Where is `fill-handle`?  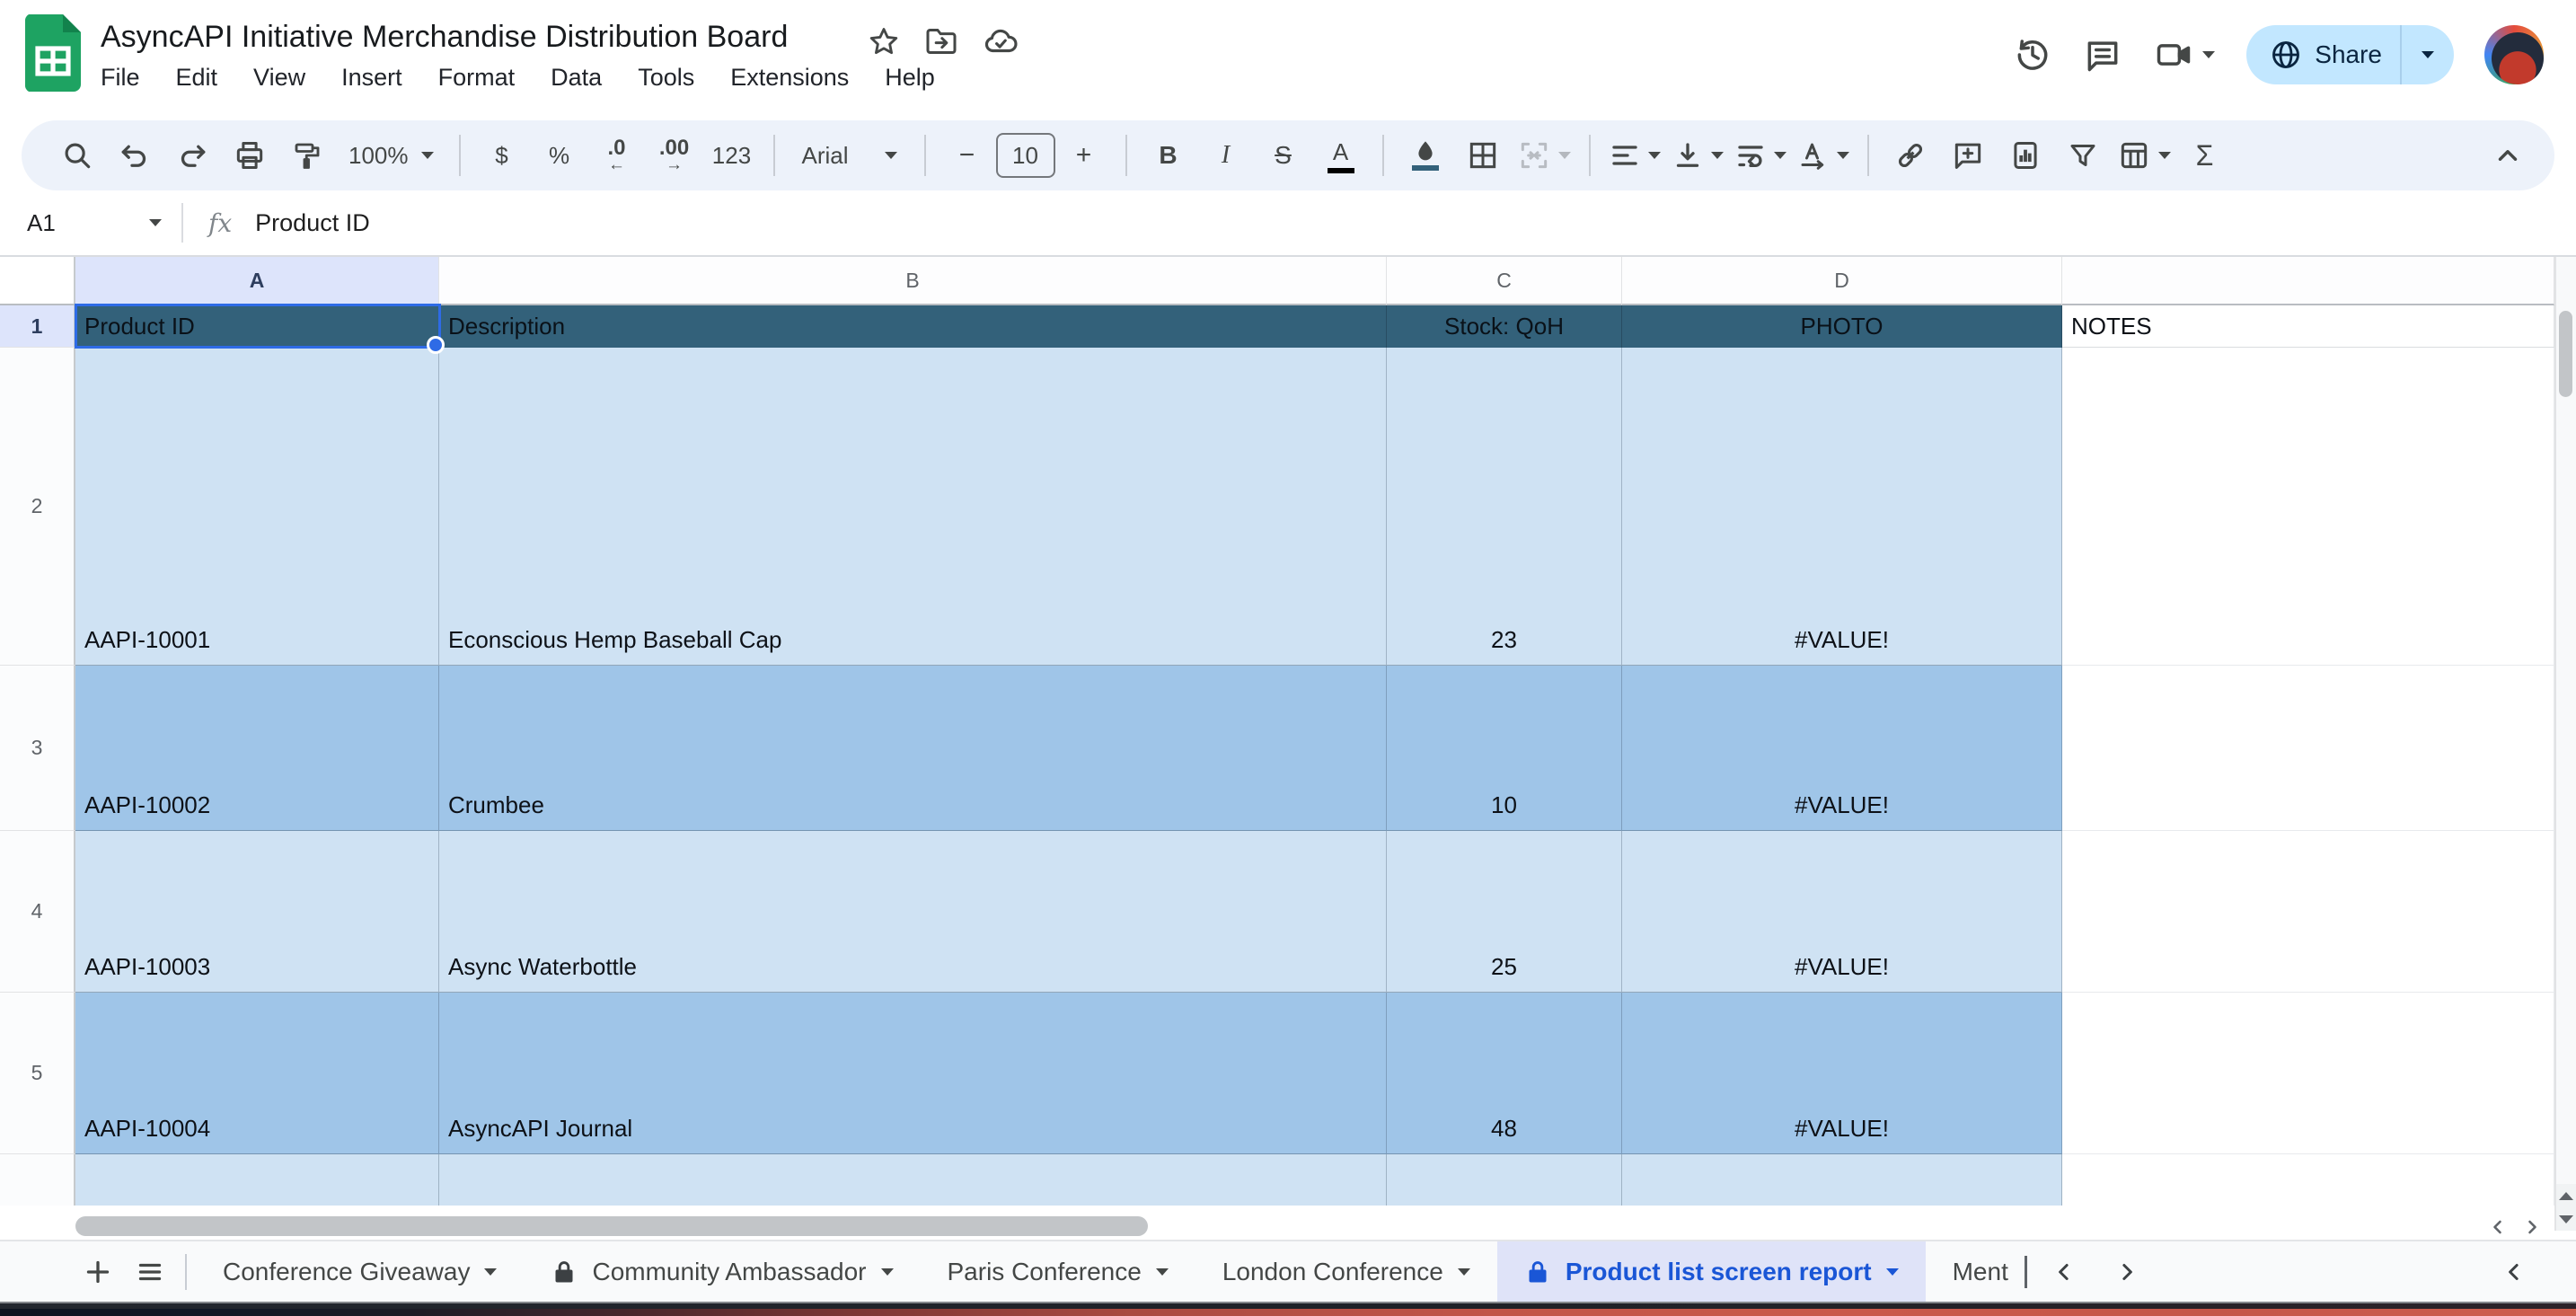 fill-handle is located at coordinates (436, 345).